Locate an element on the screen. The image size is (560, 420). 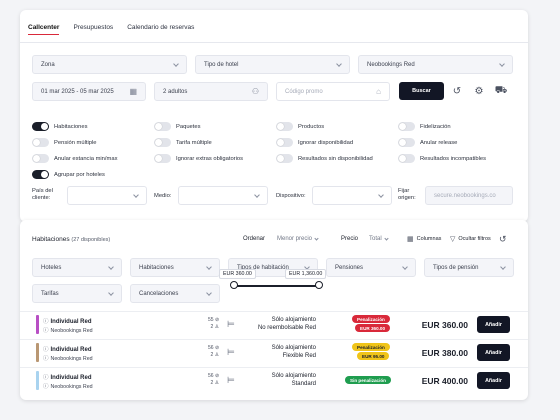
promo-code-placeholder: Código promo is located at coordinates (304, 91).